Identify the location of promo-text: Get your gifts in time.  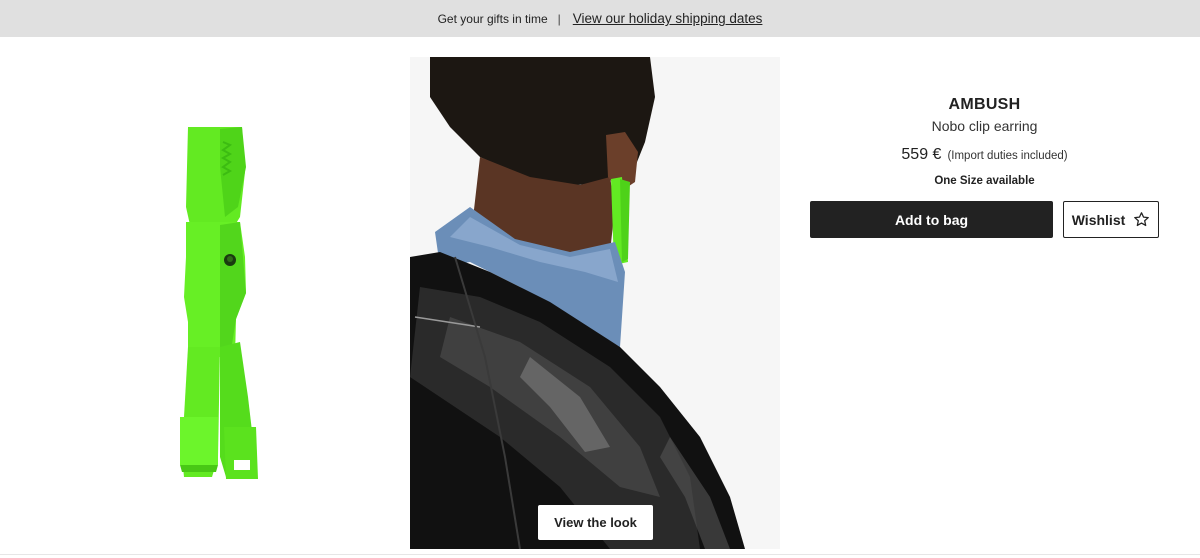
(492, 18).